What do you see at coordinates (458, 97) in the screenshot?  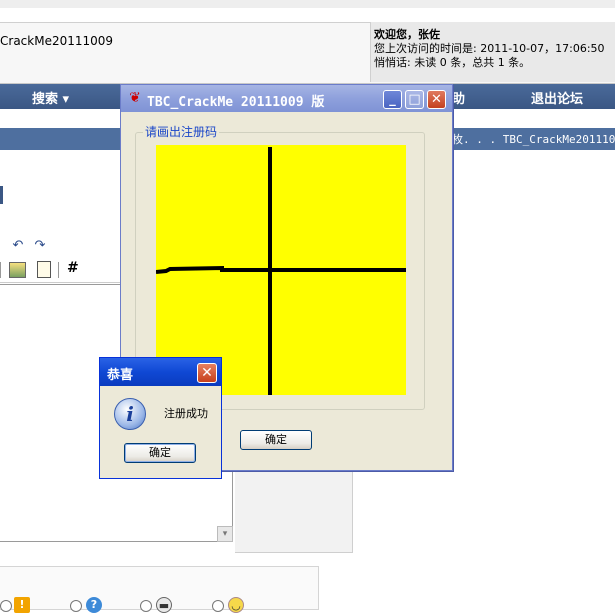 I see `nav-help: 助` at bounding box center [458, 97].